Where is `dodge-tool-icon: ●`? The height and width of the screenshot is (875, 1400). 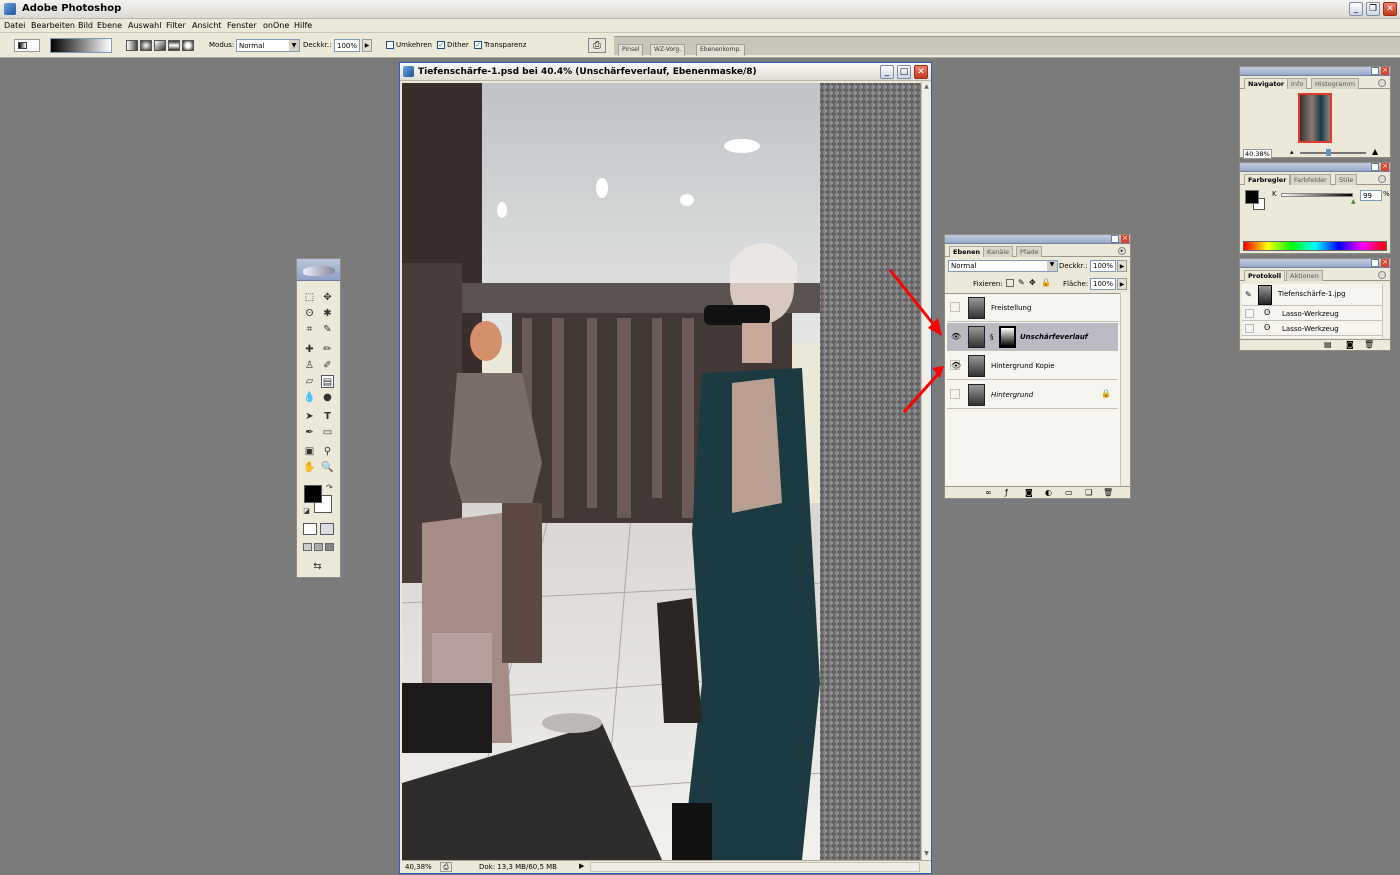
dodge-tool-icon: ● is located at coordinates (327, 397).